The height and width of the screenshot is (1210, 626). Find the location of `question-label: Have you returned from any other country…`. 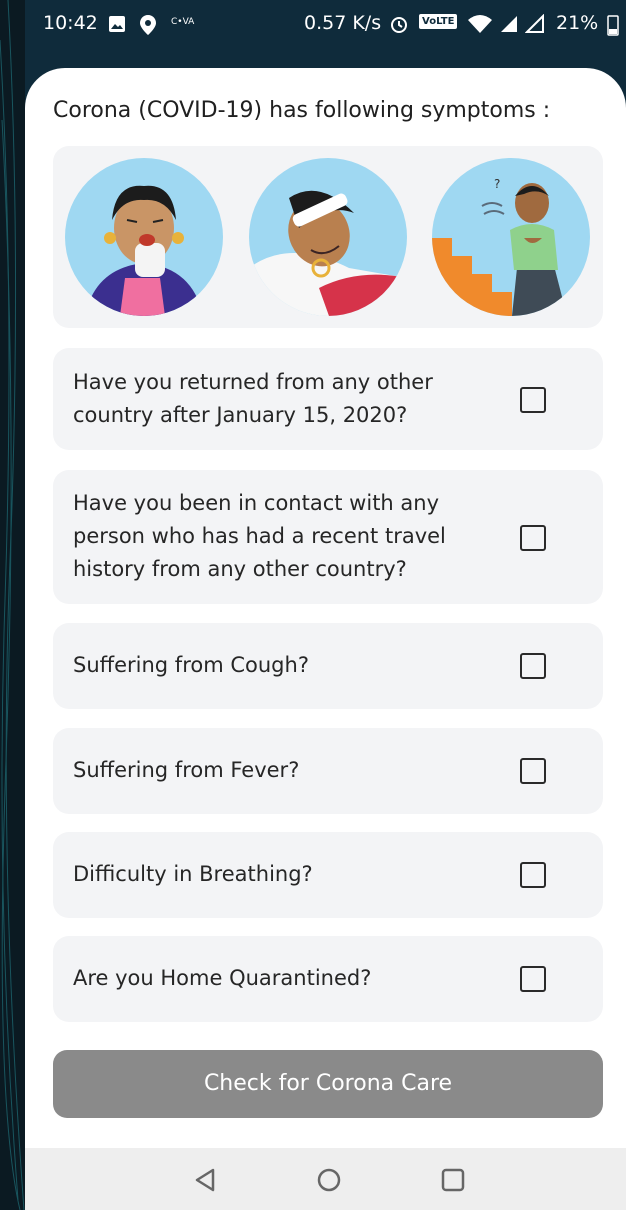

question-label: Have you returned from any other country… is located at coordinates (253, 398).